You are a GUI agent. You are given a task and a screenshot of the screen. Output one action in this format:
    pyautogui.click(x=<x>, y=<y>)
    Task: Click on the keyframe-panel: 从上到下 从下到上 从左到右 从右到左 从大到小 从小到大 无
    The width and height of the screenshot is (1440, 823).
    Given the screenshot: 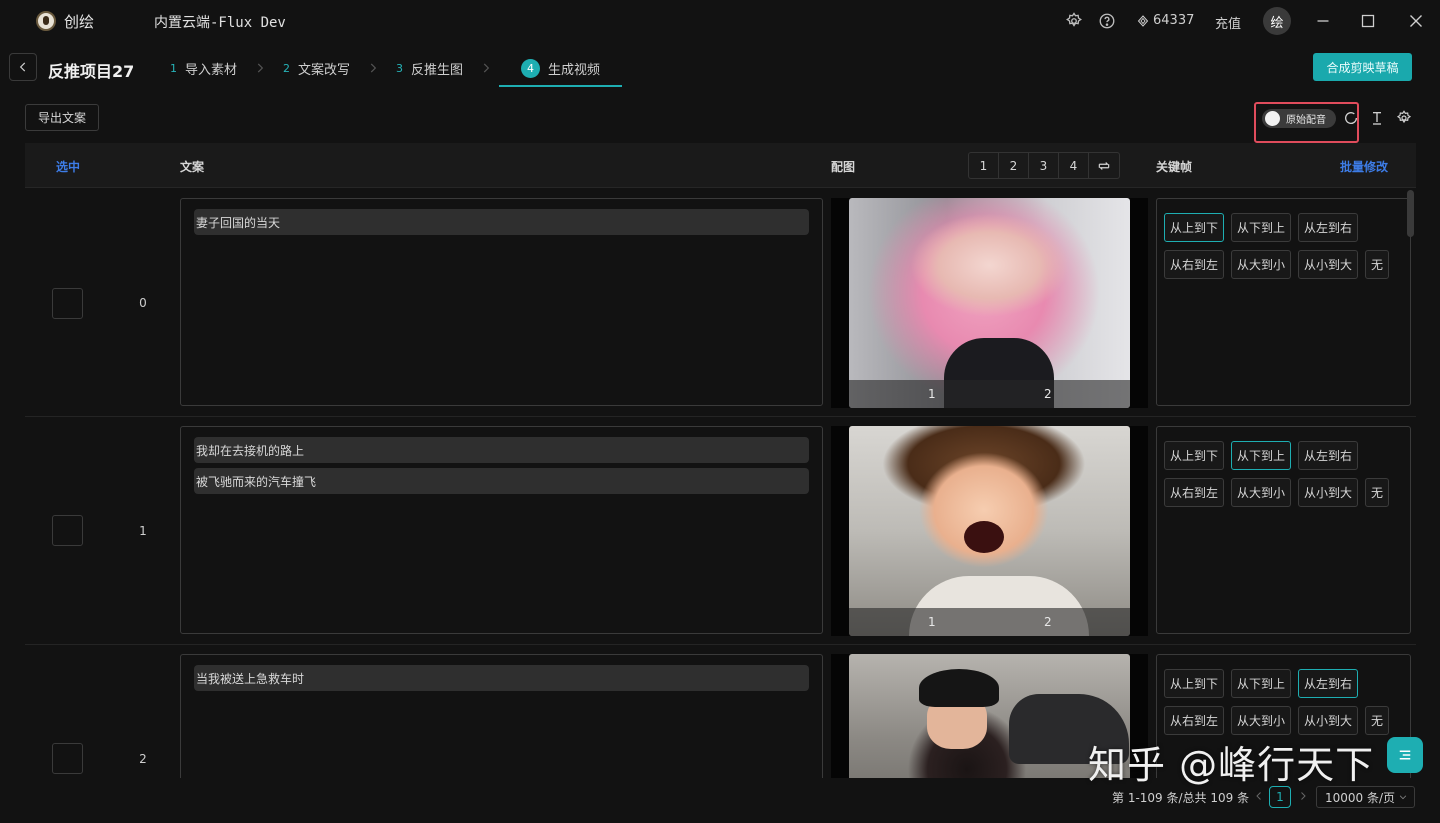 What is the action you would take?
    pyautogui.click(x=1283, y=530)
    